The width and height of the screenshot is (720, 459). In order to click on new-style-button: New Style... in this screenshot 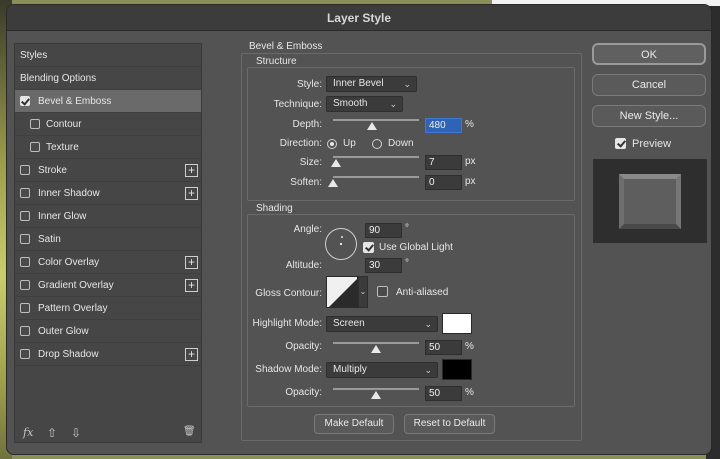, I will do `click(649, 116)`.